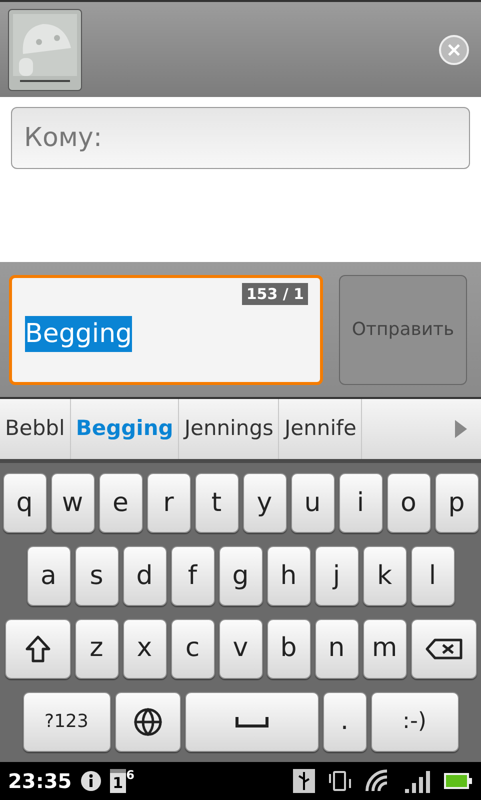 The height and width of the screenshot is (800, 481). I want to click on key: u, so click(312, 503).